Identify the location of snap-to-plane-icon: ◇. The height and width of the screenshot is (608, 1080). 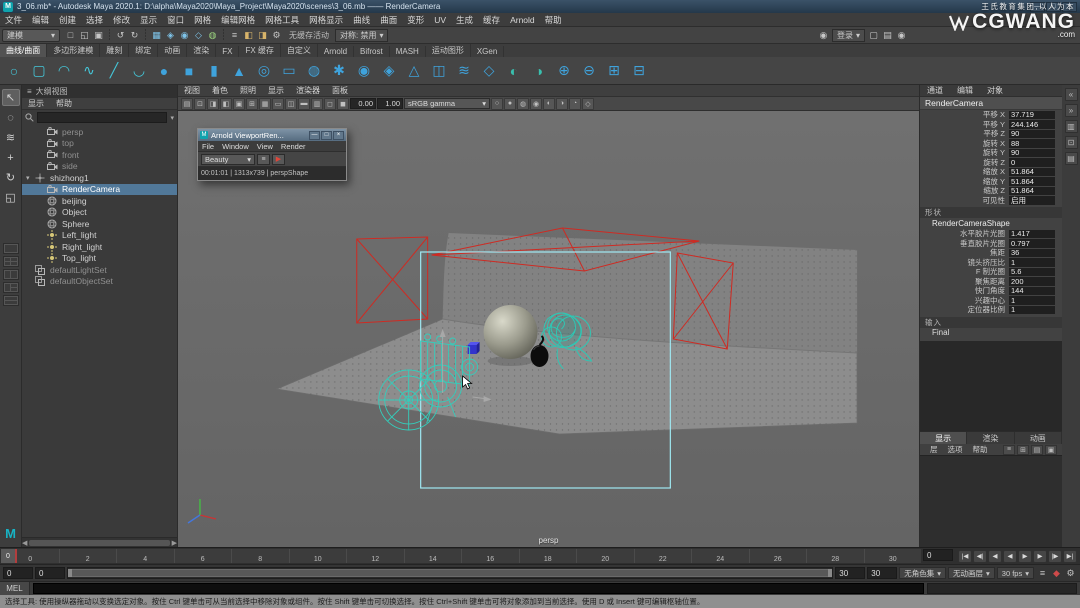
(198, 35).